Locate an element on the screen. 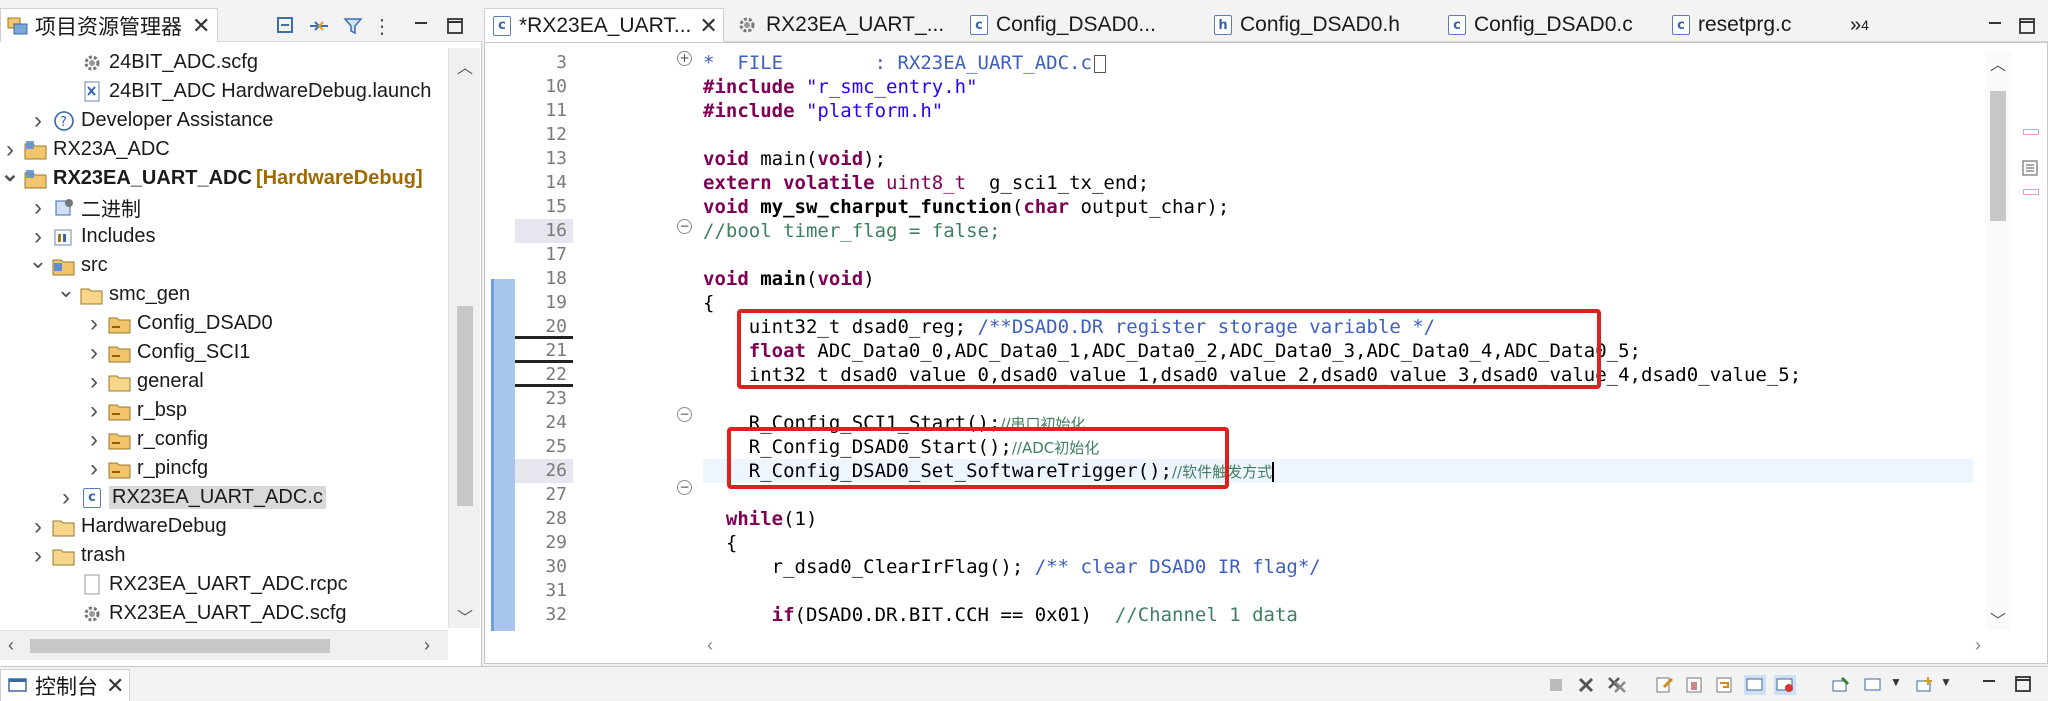 This screenshot has height=701, width=2048. tree-item: › RX23A_ADC is located at coordinates (85, 149).